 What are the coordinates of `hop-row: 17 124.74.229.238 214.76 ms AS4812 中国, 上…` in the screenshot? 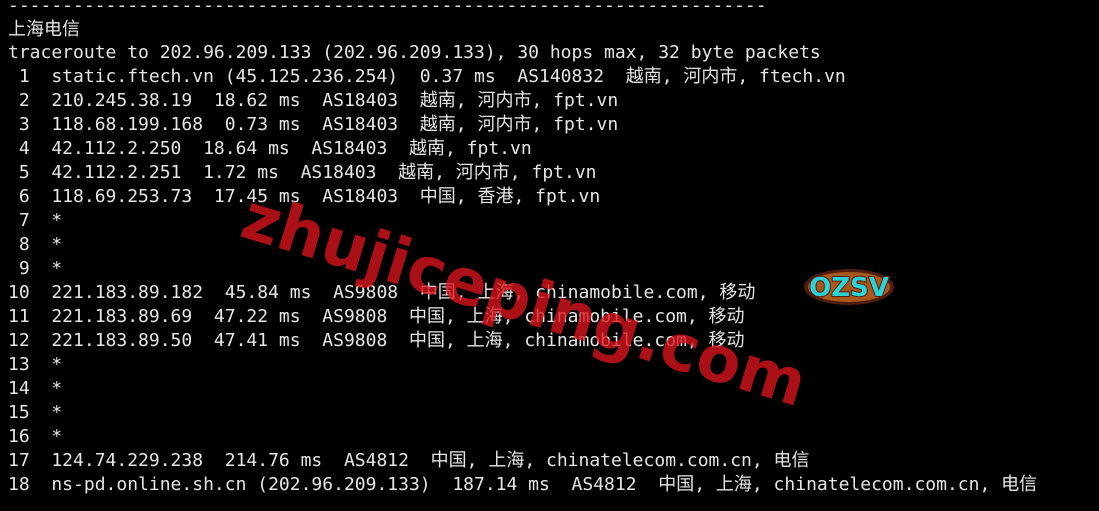 It's located at (409, 460).